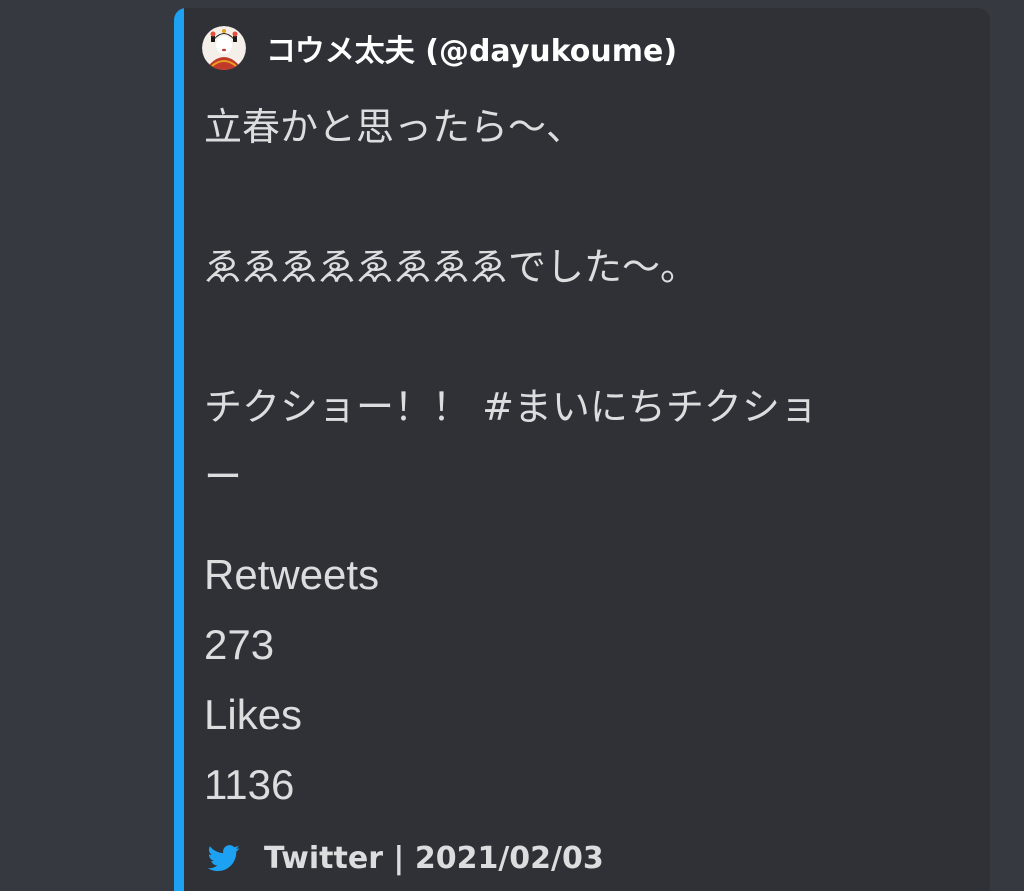  What do you see at coordinates (239, 644) in the screenshot?
I see `field-value-retweets: 273` at bounding box center [239, 644].